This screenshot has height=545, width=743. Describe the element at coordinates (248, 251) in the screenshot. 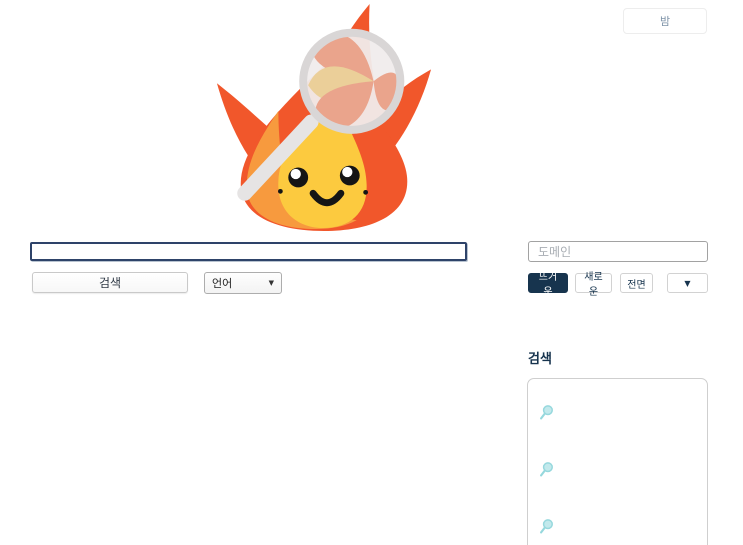

I see `search-input` at that location.